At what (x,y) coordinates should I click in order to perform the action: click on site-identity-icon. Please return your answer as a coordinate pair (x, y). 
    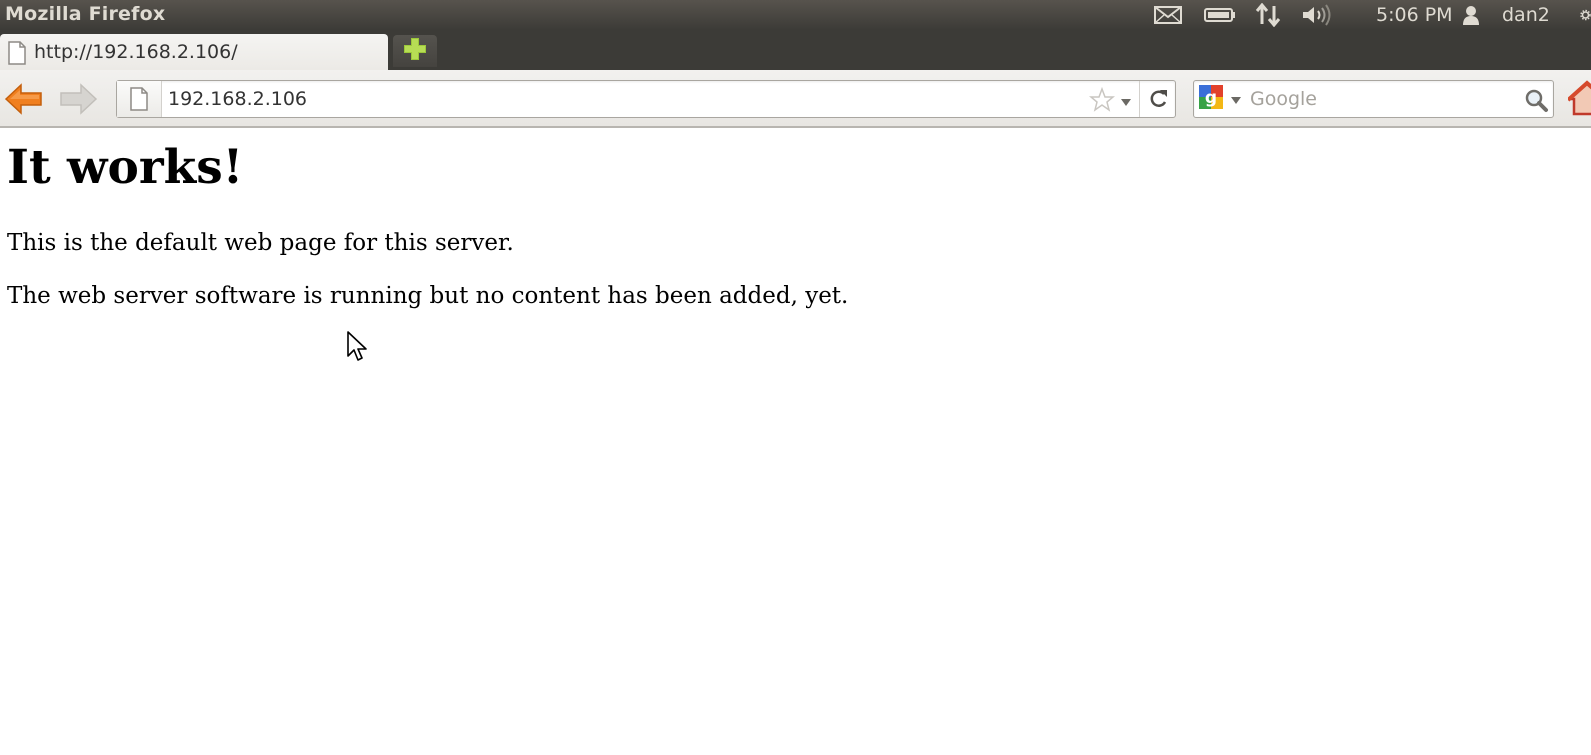
    Looking at the image, I should click on (139, 99).